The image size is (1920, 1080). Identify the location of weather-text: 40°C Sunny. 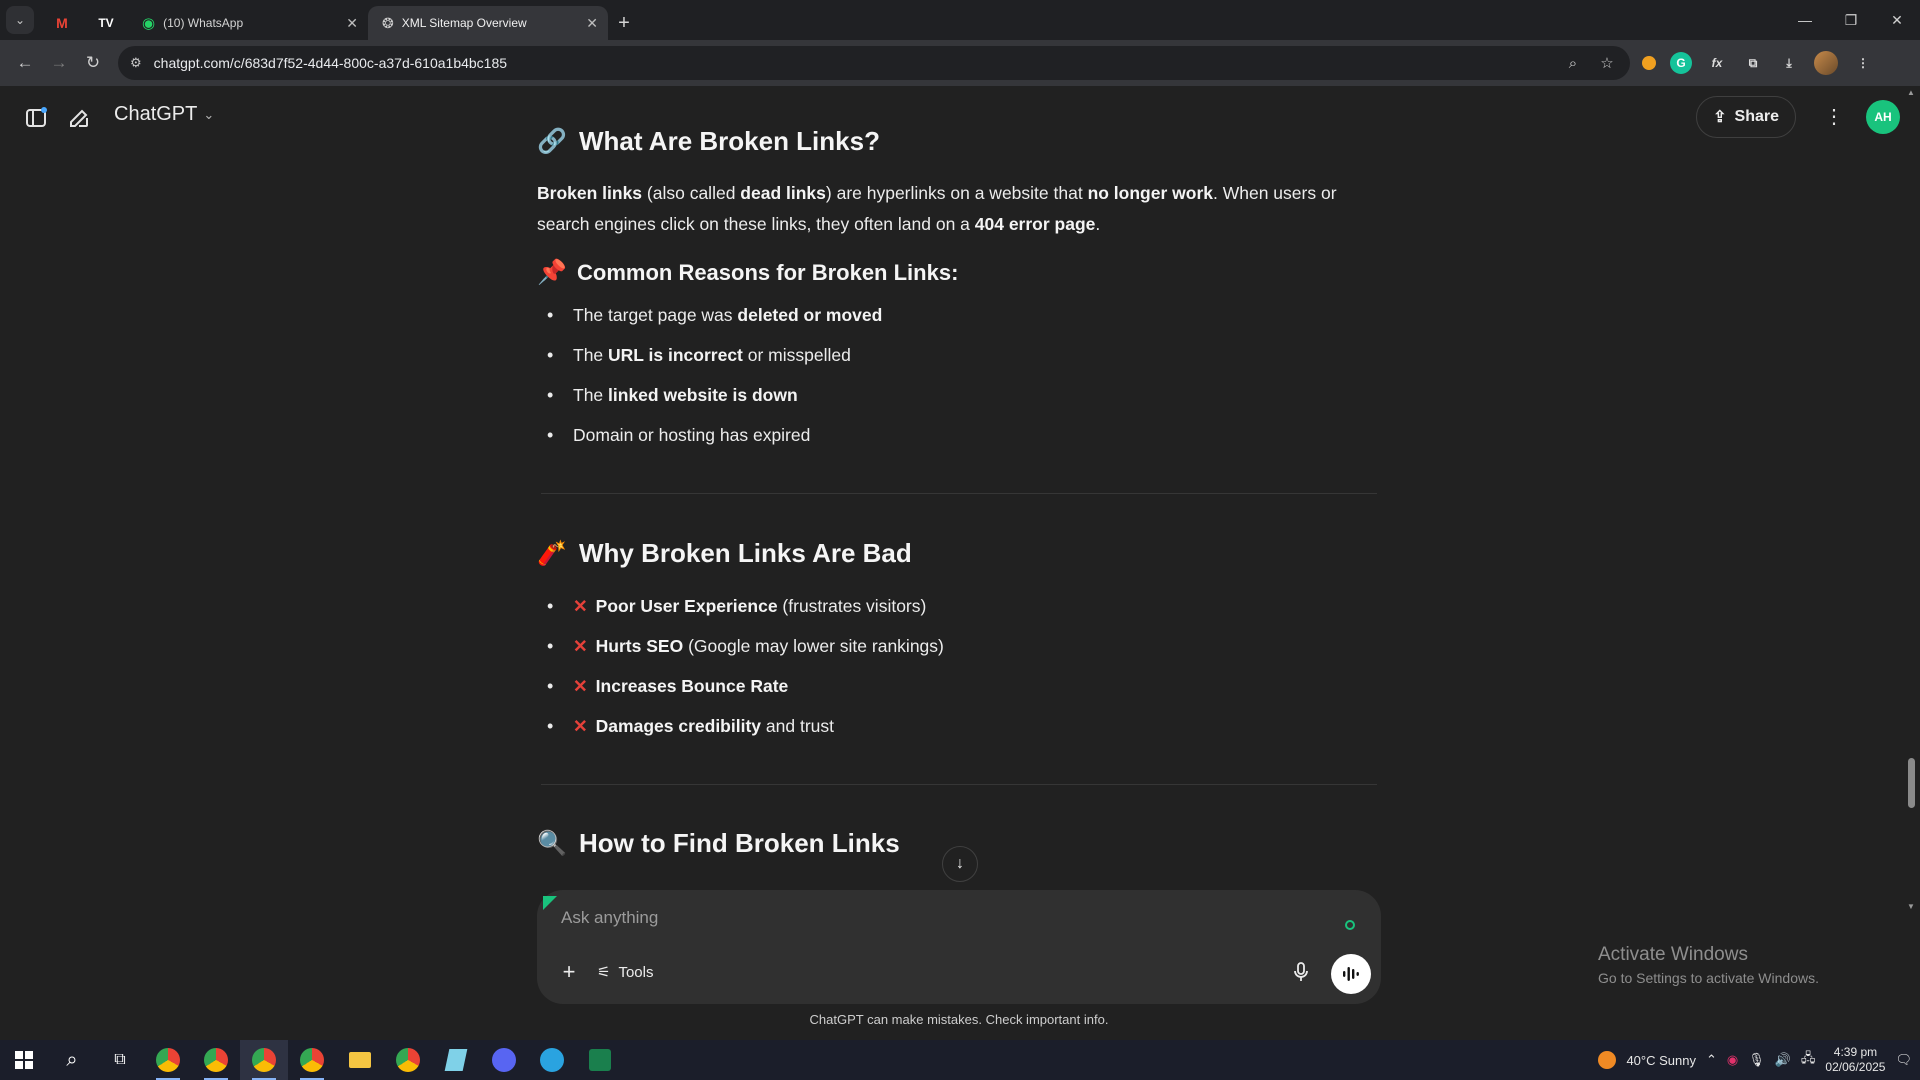
(1661, 1060).